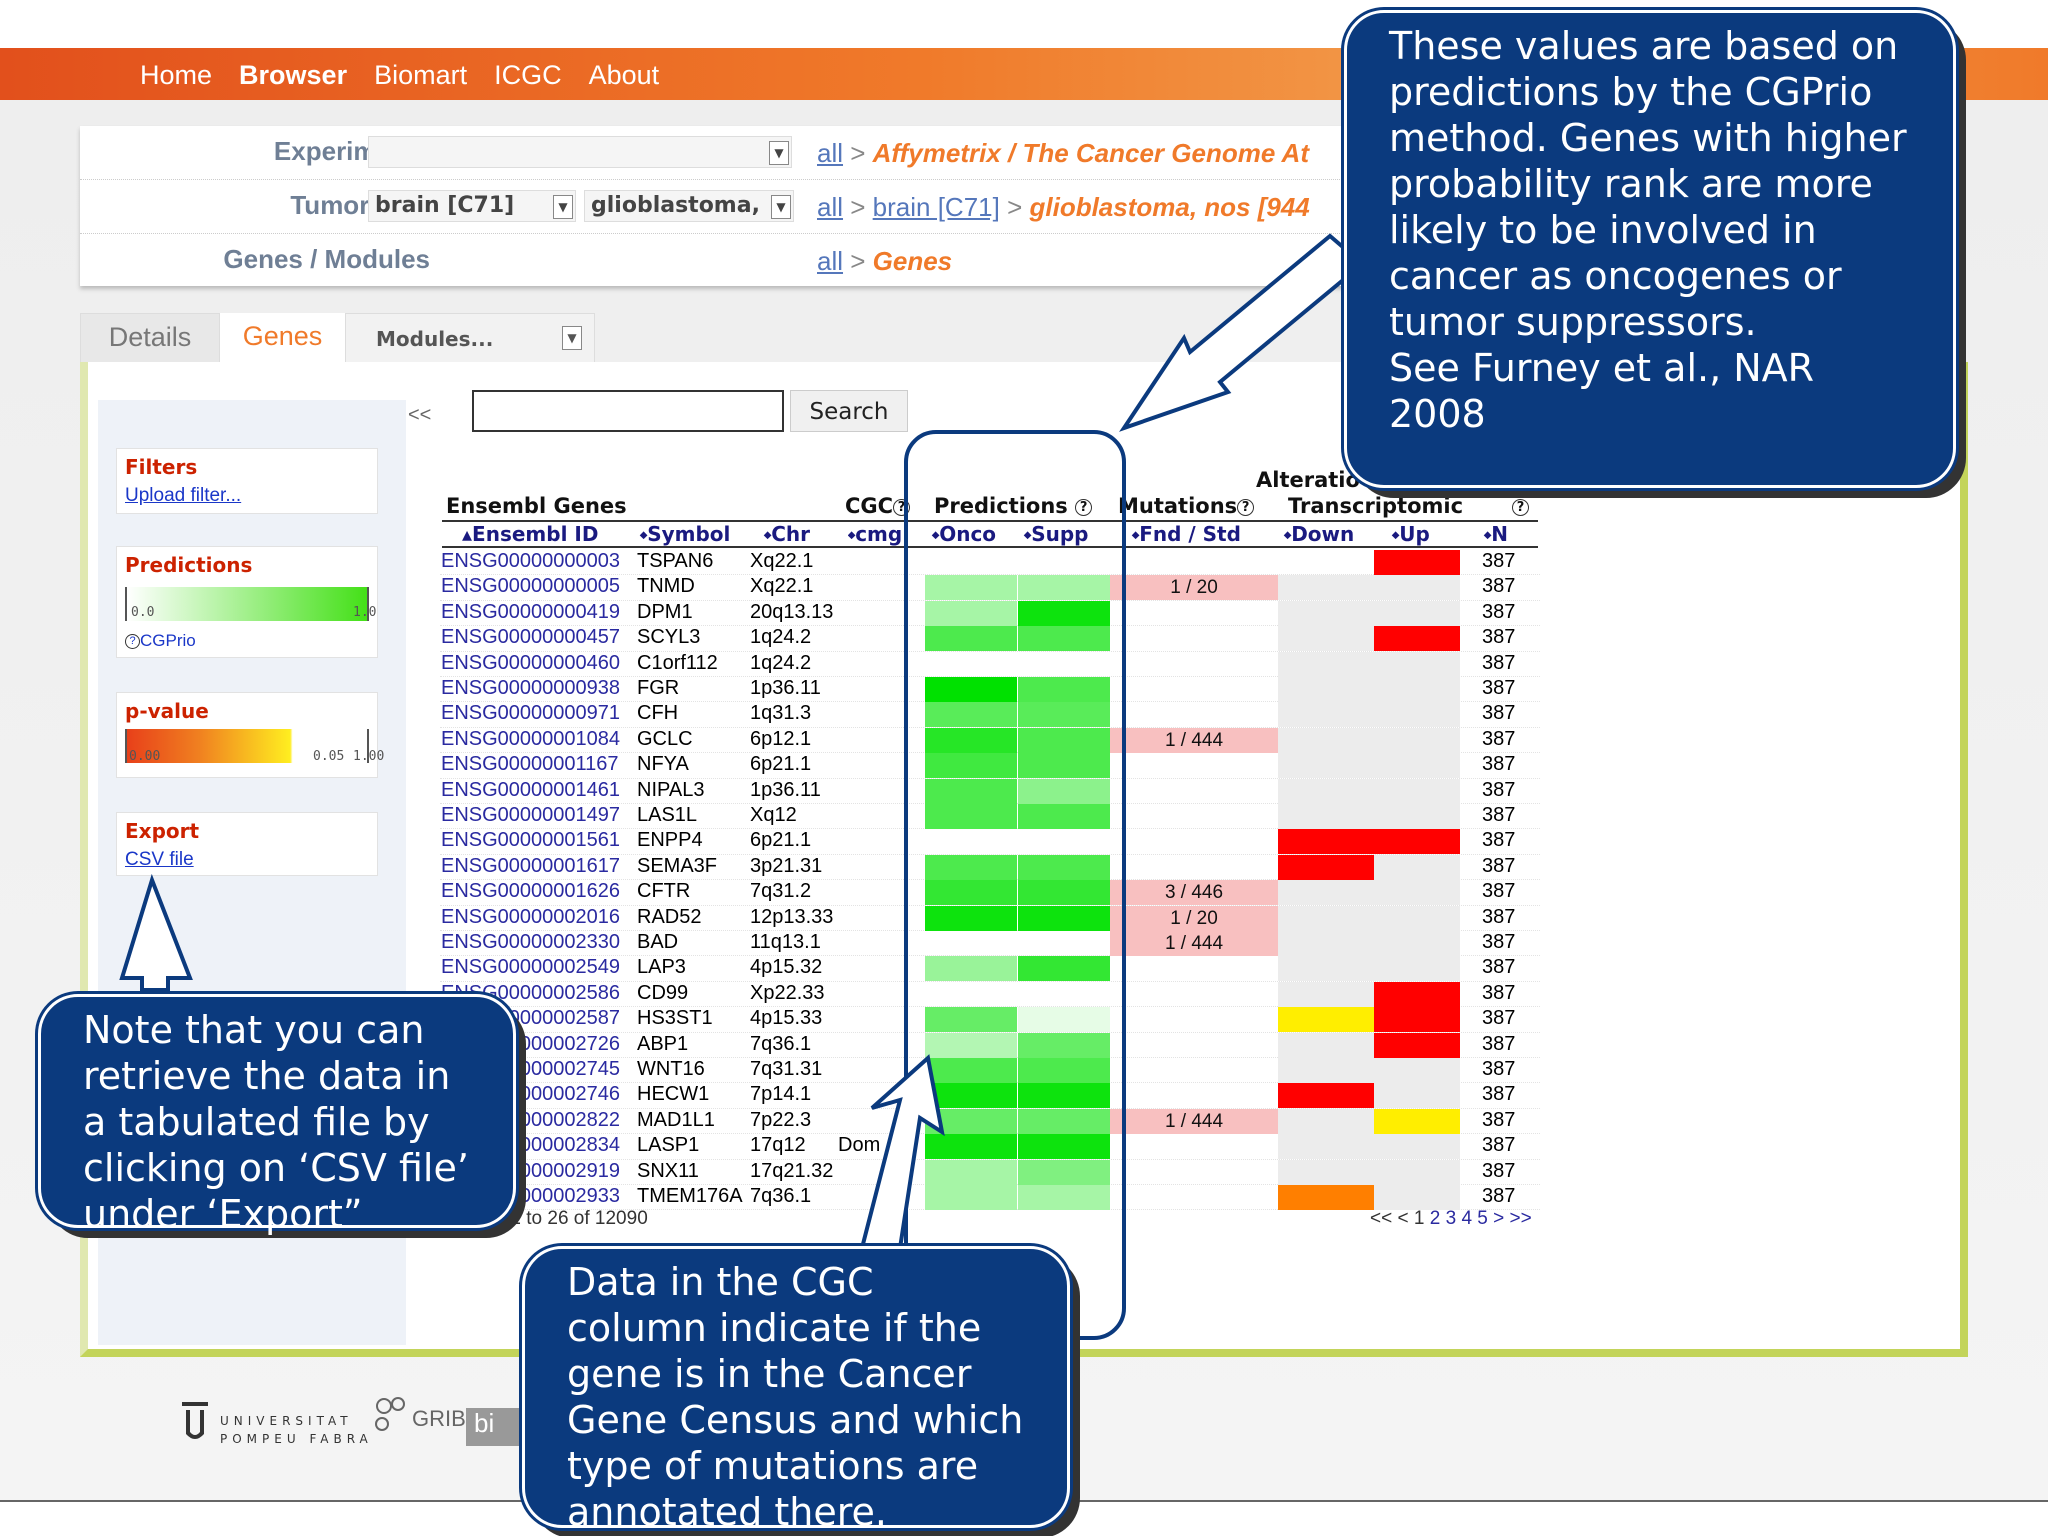  Describe the element at coordinates (1056, 534) in the screenshot. I see `col-supp: ⬩Supp` at that location.